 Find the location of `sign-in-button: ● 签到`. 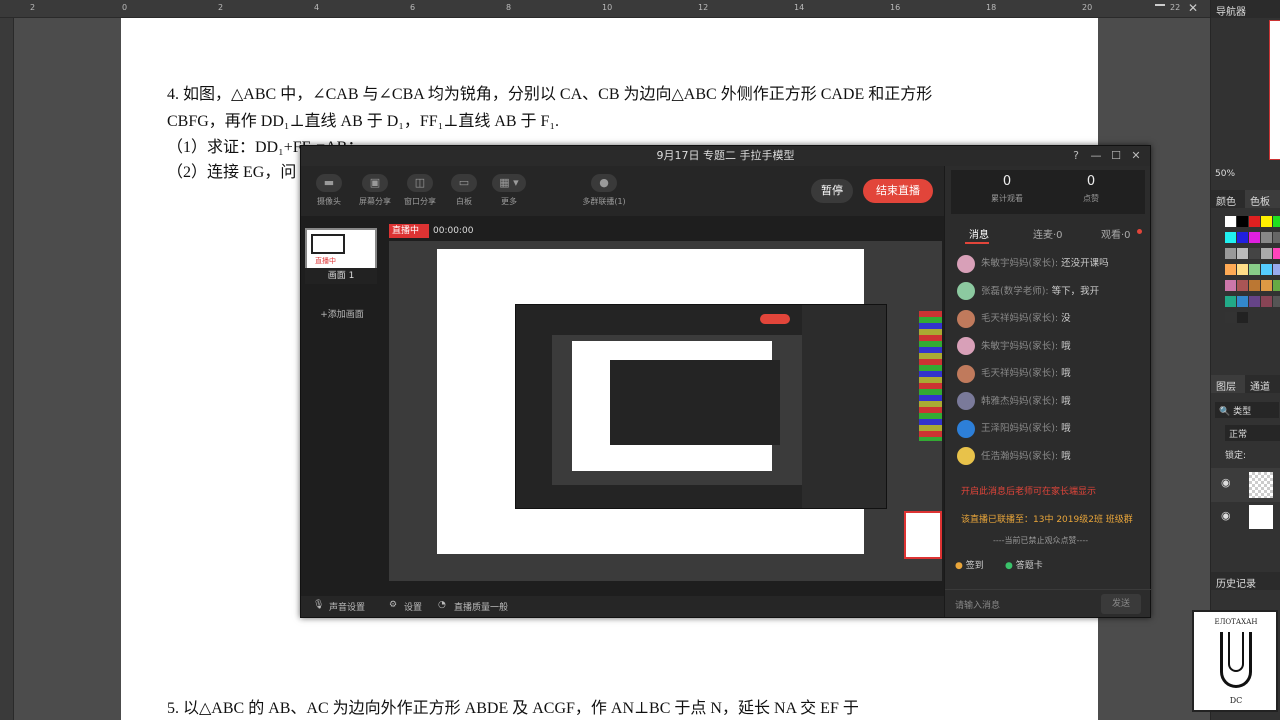

sign-in-button: ● 签到 is located at coordinates (969, 564).